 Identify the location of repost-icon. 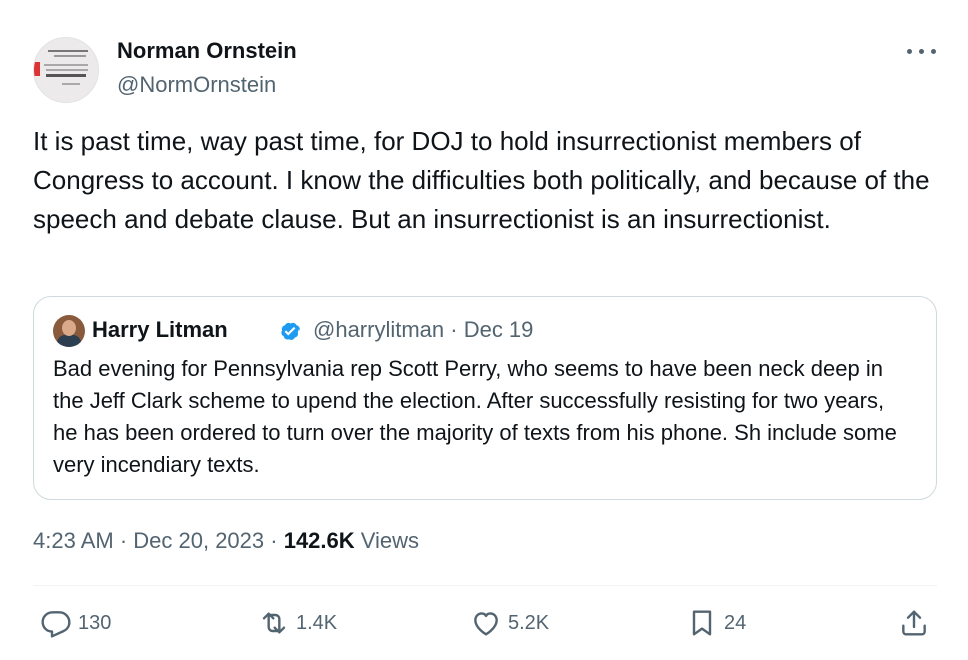
(274, 623).